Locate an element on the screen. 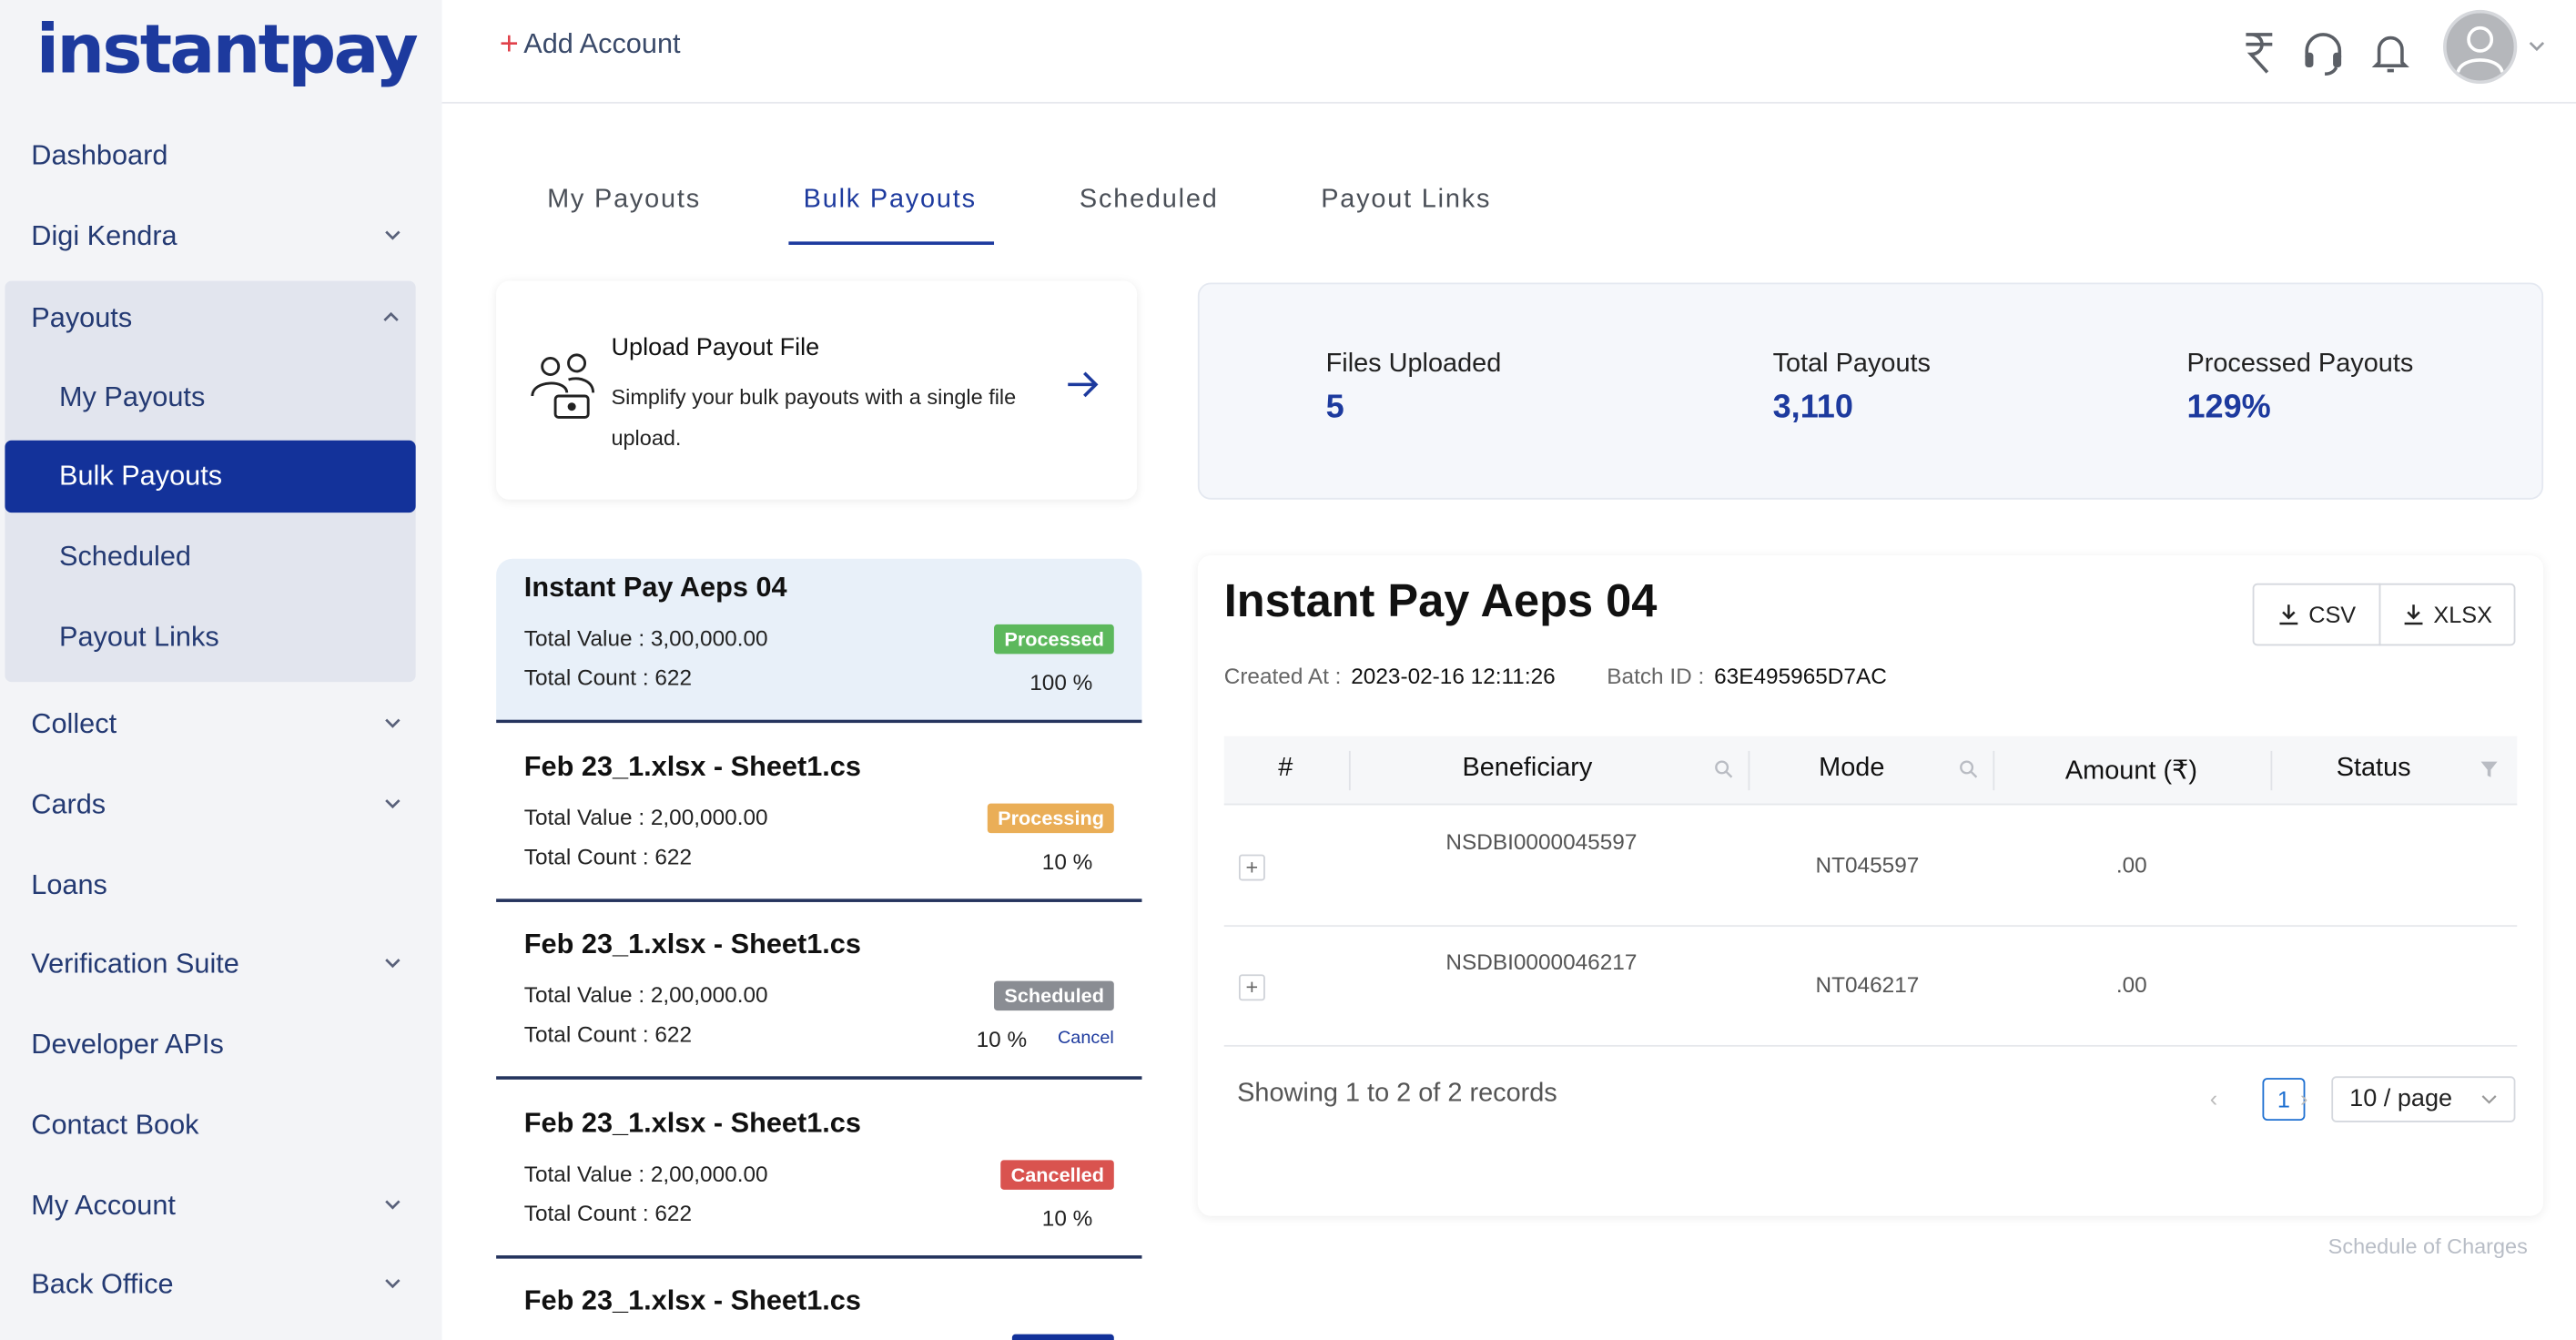 The height and width of the screenshot is (1340, 2576). download-csv-button: CSV is located at coordinates (2316, 614).